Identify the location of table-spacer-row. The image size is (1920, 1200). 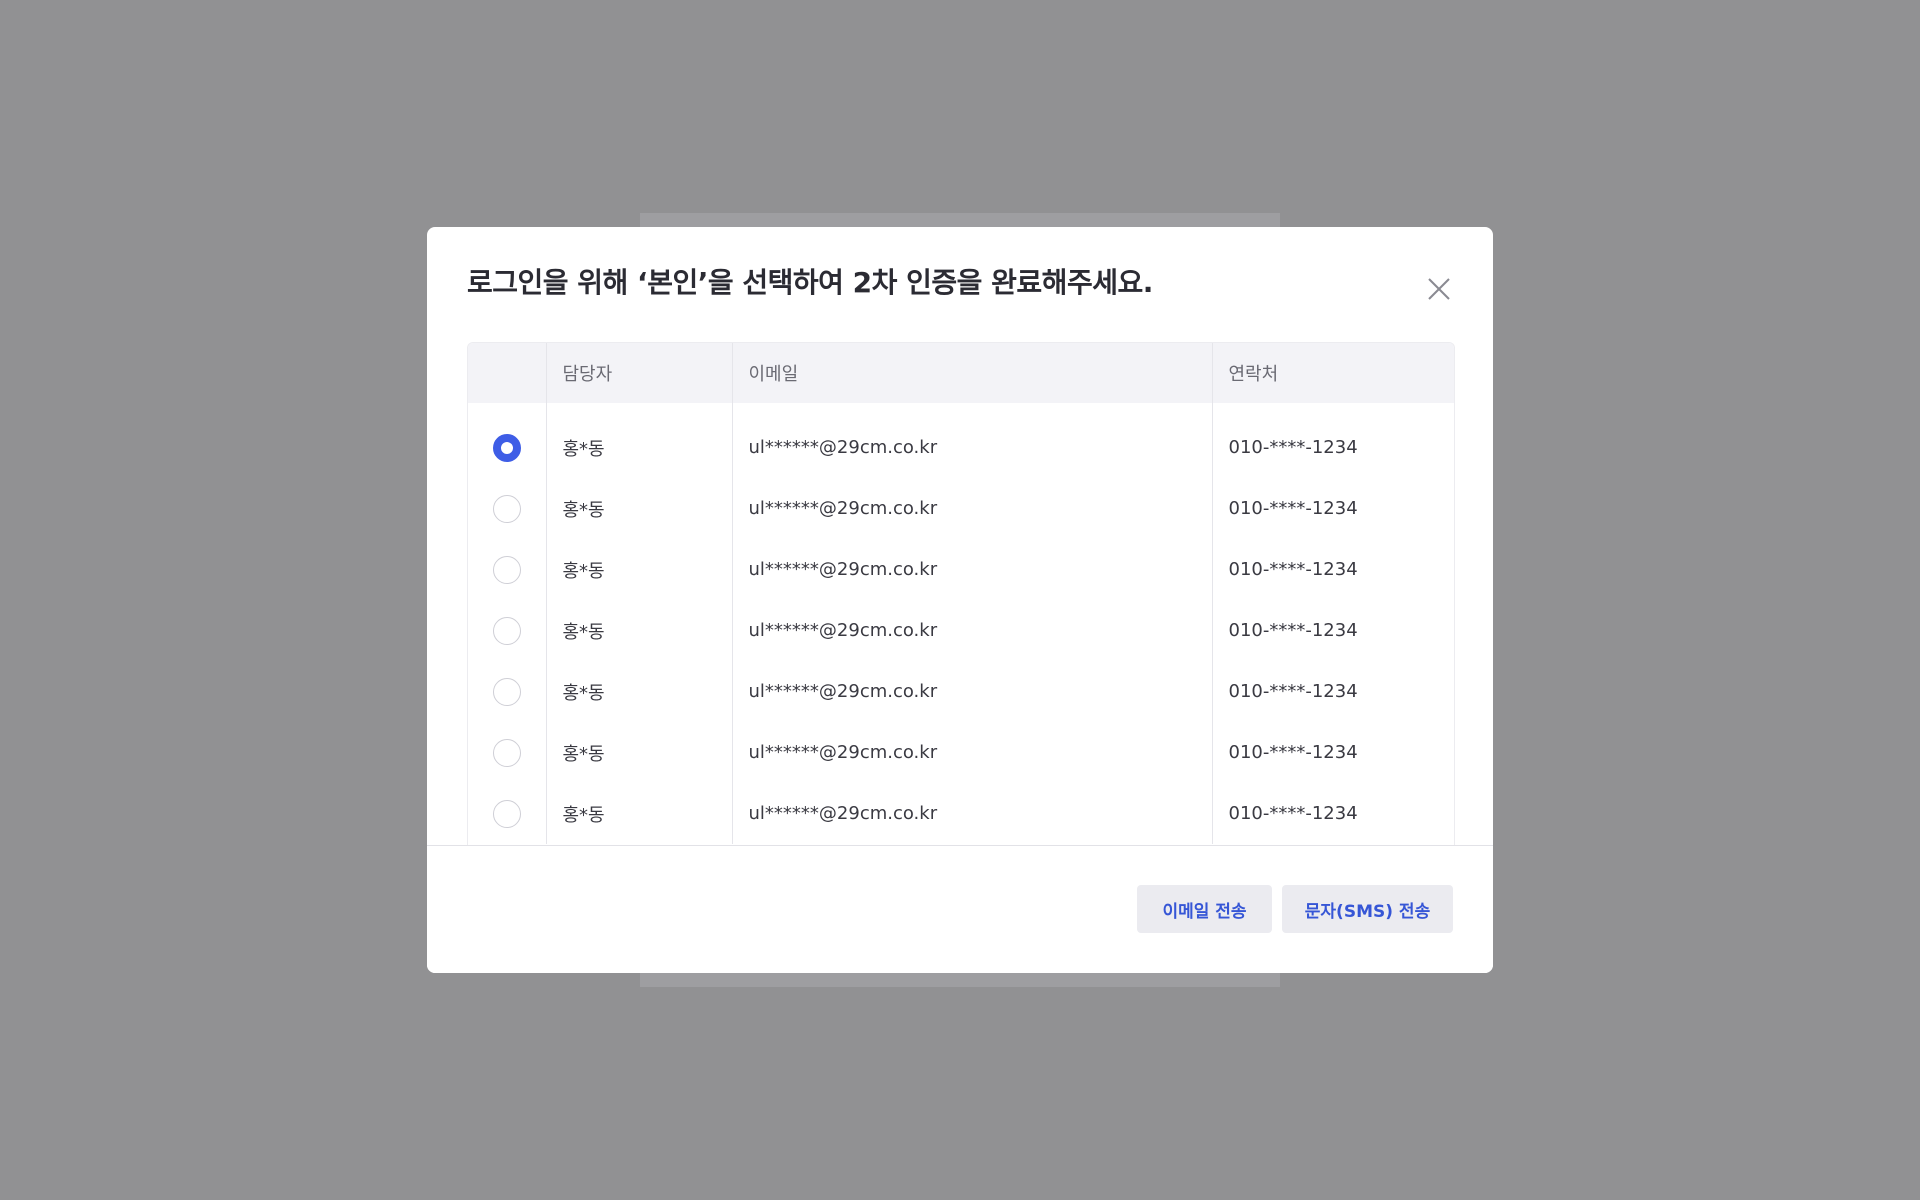
(961, 410).